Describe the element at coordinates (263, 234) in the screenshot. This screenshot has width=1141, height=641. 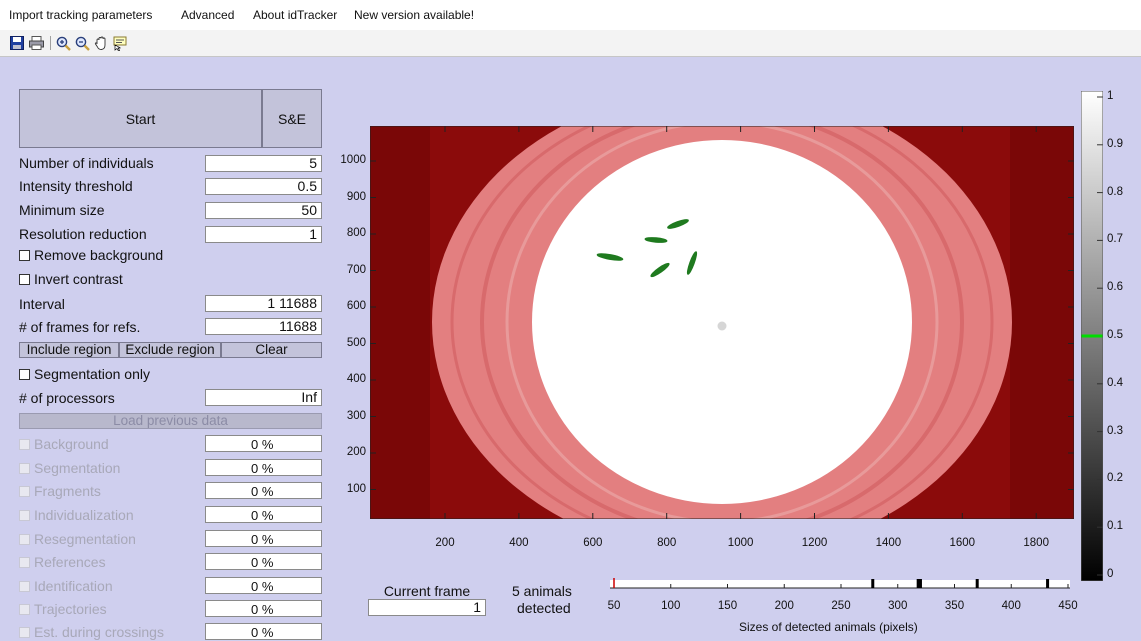
I see `resolution-reduction-input: 1` at that location.